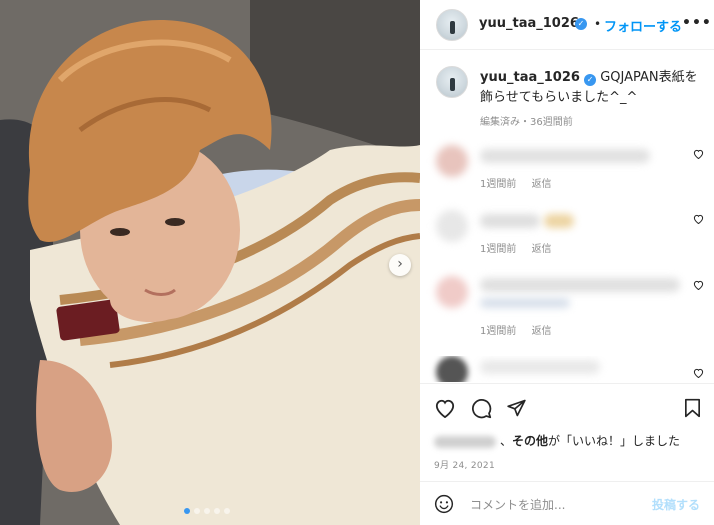 Image resolution: width=714 pixels, height=525 pixels. I want to click on caption-username: yuu_taa_1026, so click(530, 77).